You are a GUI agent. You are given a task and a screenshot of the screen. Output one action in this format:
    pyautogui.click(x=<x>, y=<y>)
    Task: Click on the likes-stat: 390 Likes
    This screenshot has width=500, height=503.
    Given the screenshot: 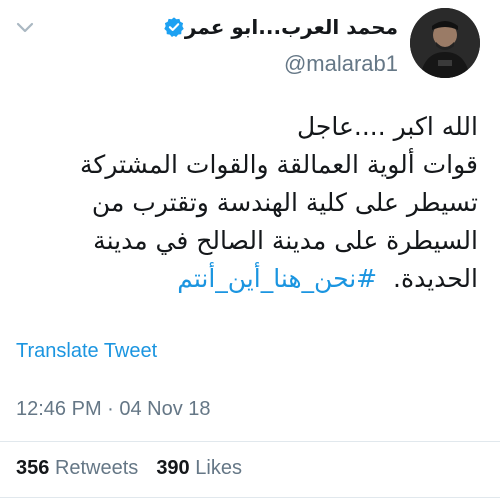 What is the action you would take?
    pyautogui.click(x=199, y=468)
    